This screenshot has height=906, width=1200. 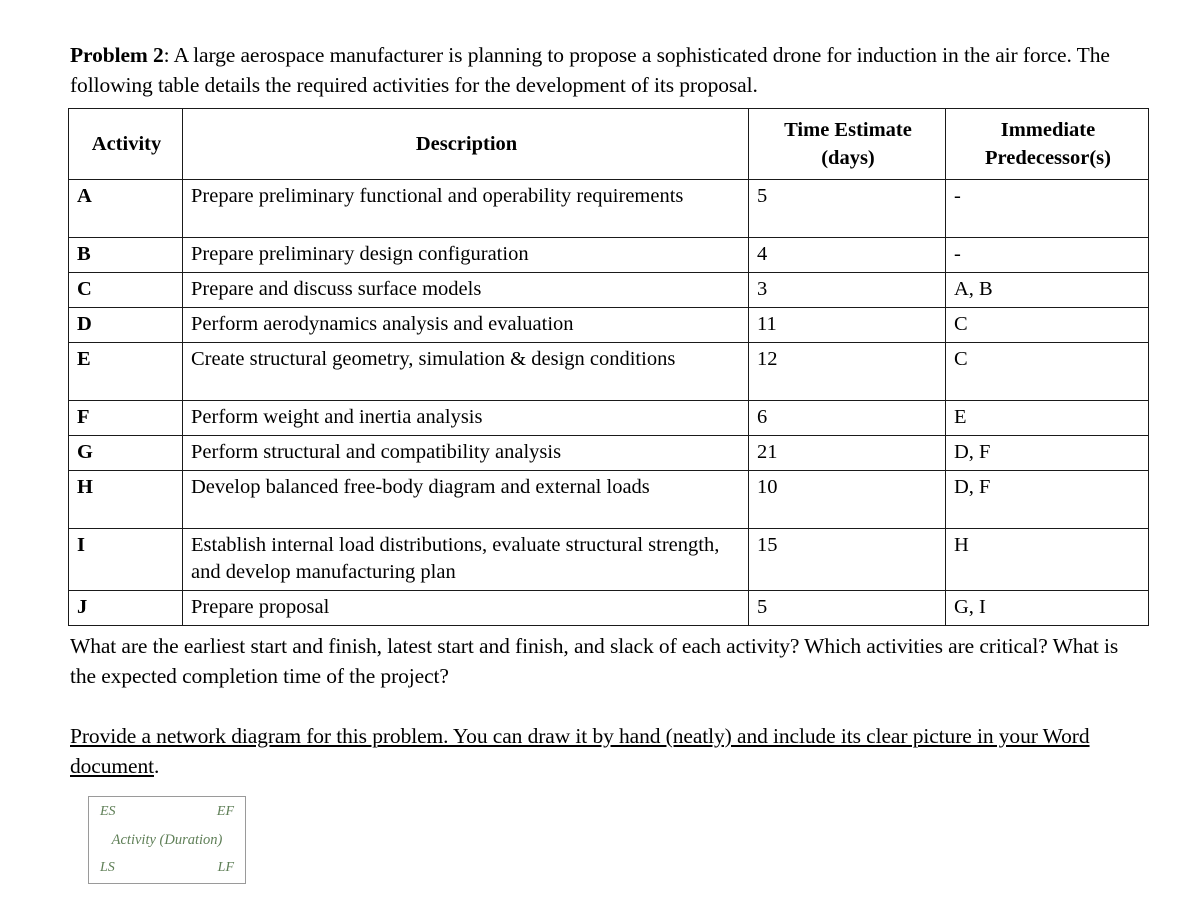 What do you see at coordinates (1048, 158) in the screenshot?
I see `header-predecessors-line2: Predecessor(s)` at bounding box center [1048, 158].